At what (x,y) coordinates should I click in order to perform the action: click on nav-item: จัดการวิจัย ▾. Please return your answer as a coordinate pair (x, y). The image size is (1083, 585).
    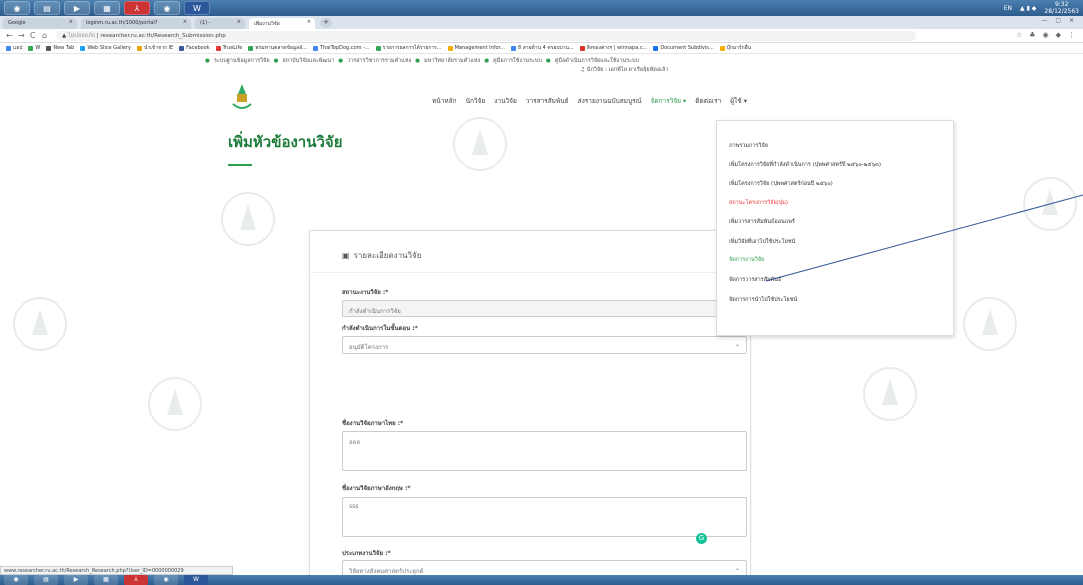
    Looking at the image, I should click on (669, 101).